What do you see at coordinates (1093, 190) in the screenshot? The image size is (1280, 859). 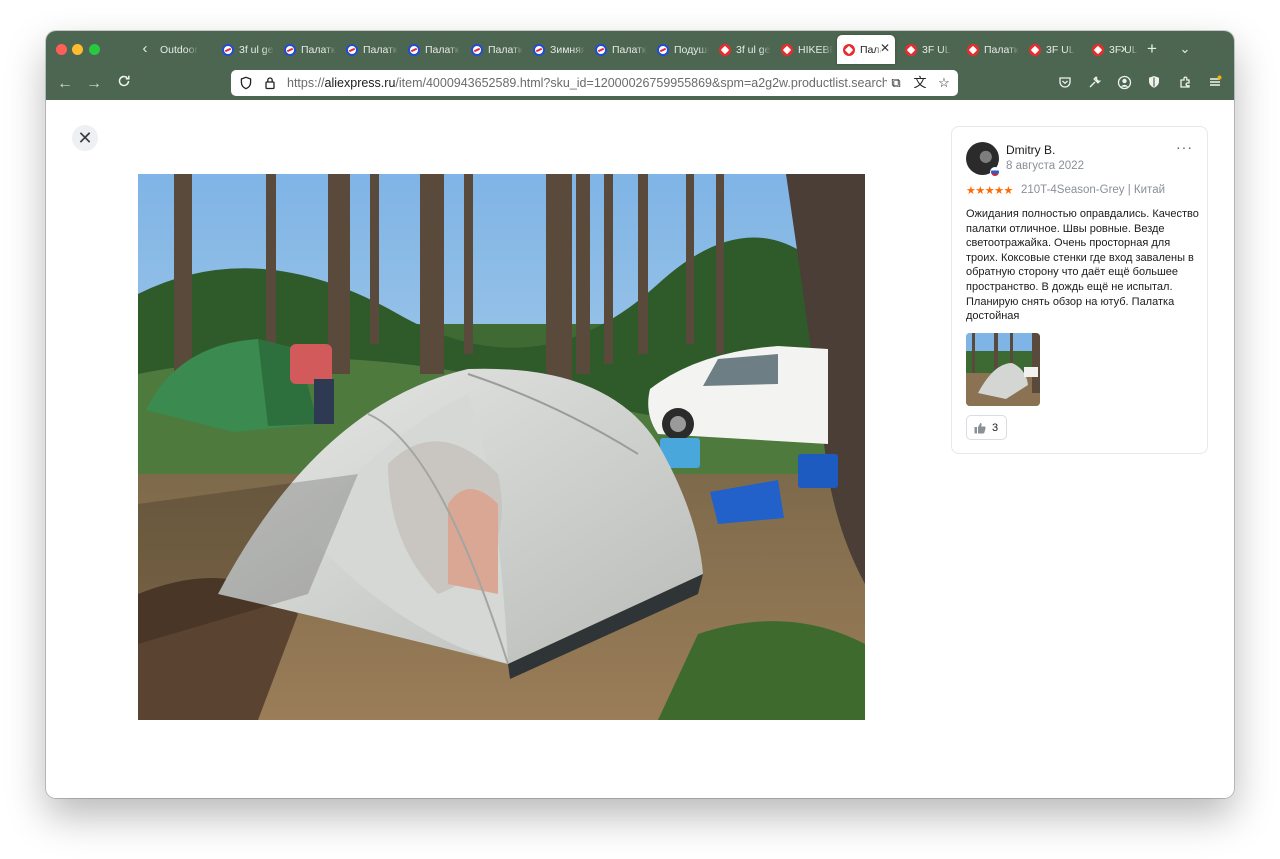 I see `sku-info: 210T-4Season-Grey | Китай` at bounding box center [1093, 190].